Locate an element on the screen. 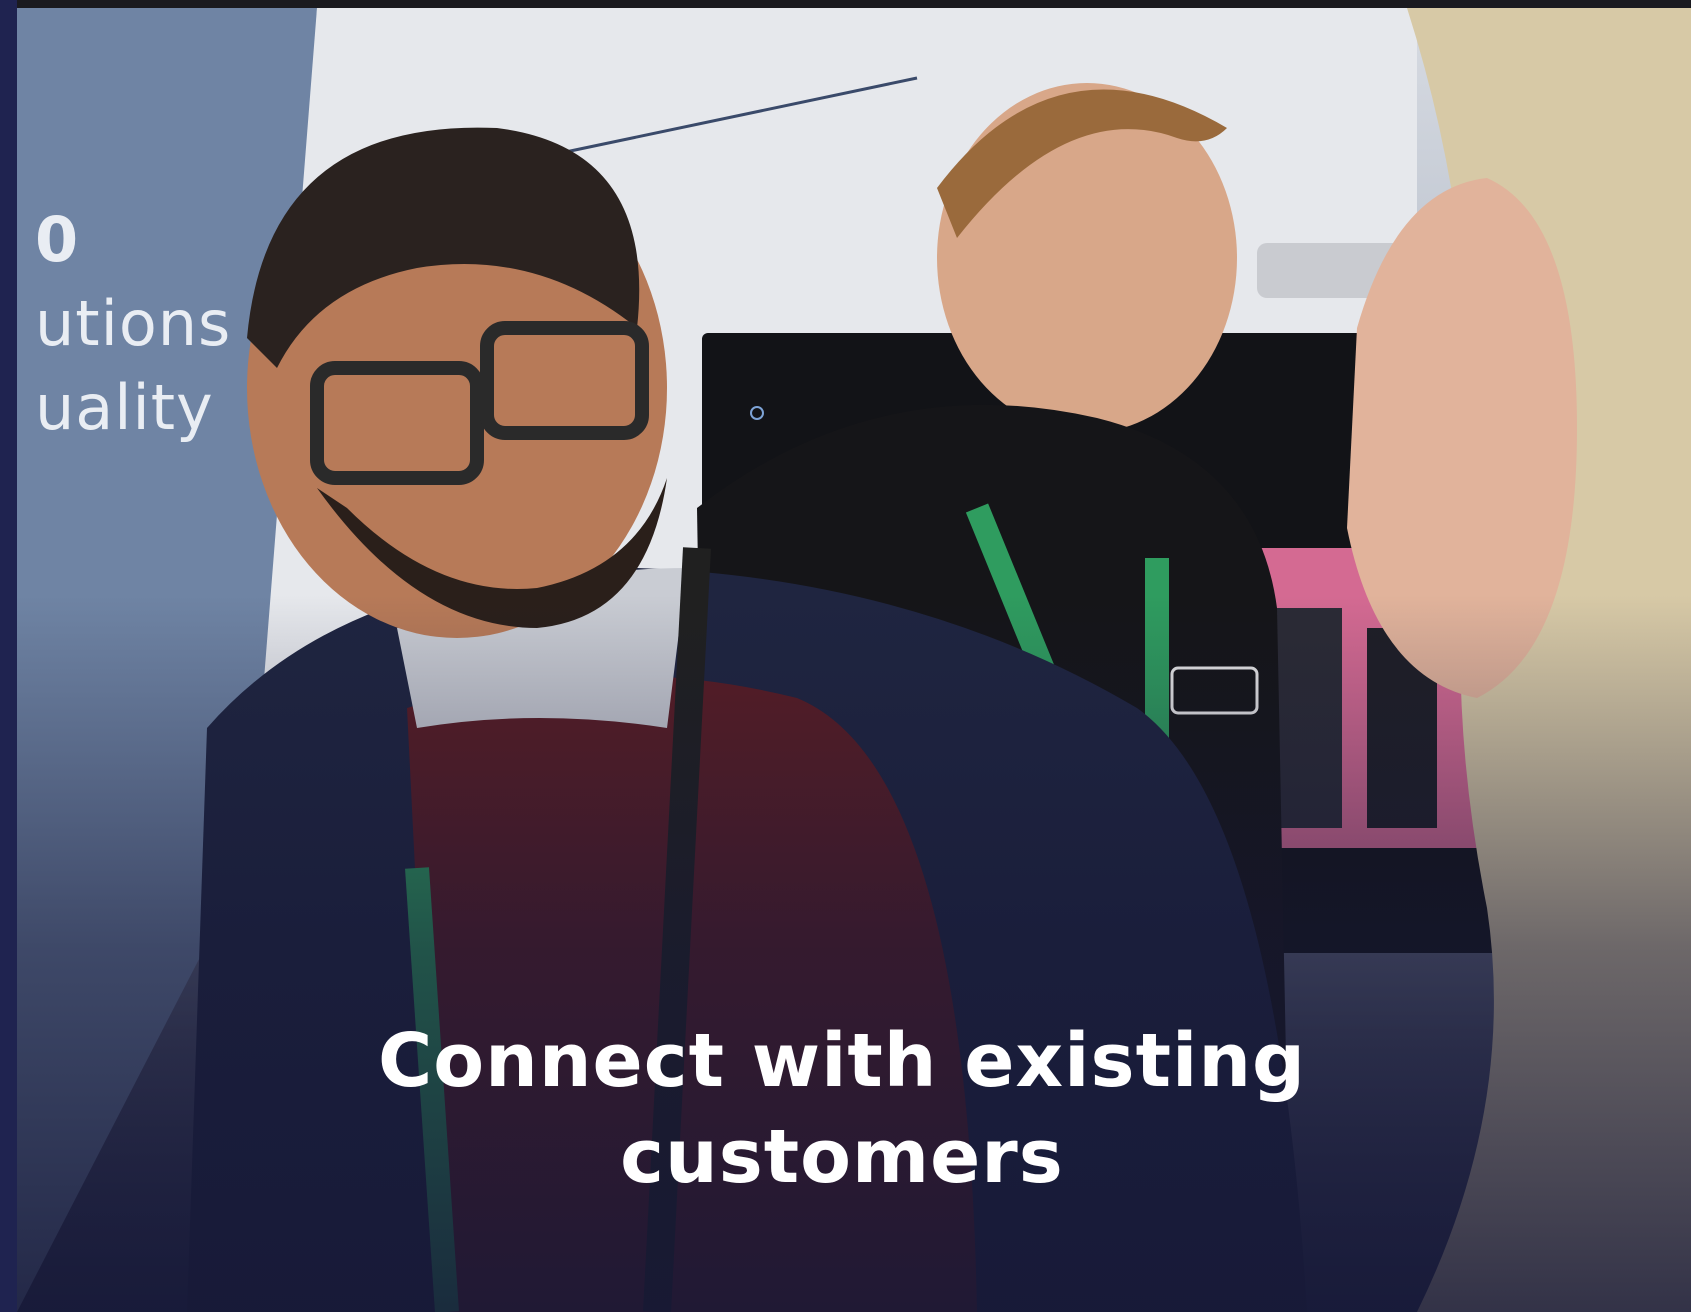  banner-line-2: utions is located at coordinates (133, 323).